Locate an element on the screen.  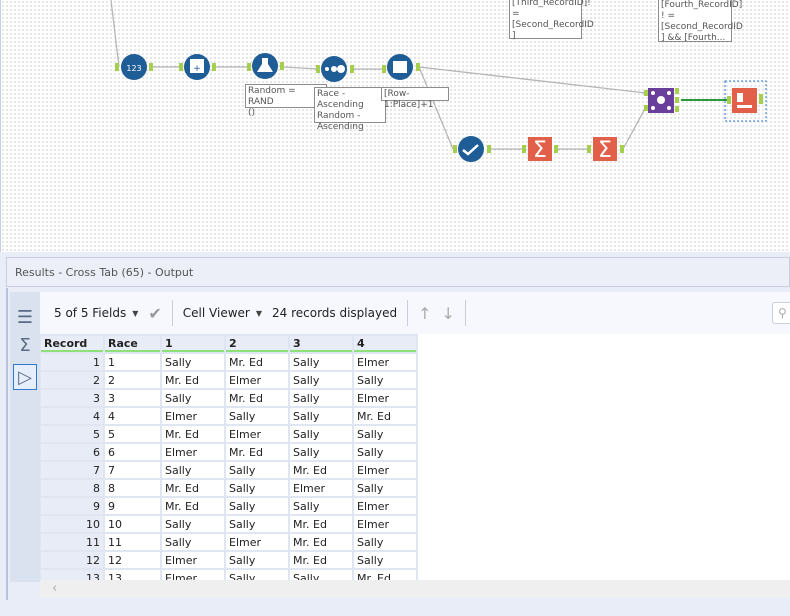
table-cell: 12 is located at coordinates (132, 560).